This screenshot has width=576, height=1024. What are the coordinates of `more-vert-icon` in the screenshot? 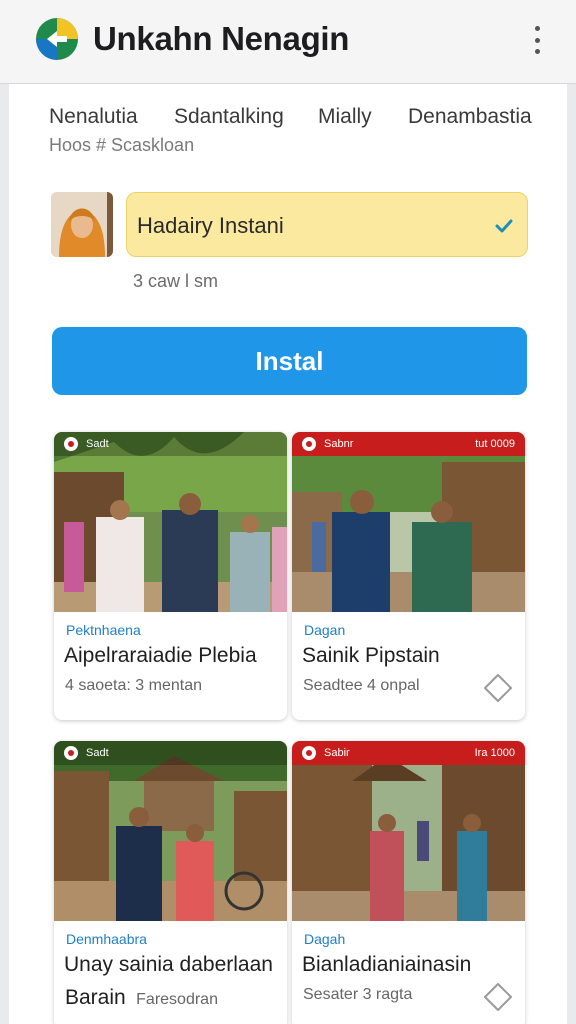 It's located at (537, 40).